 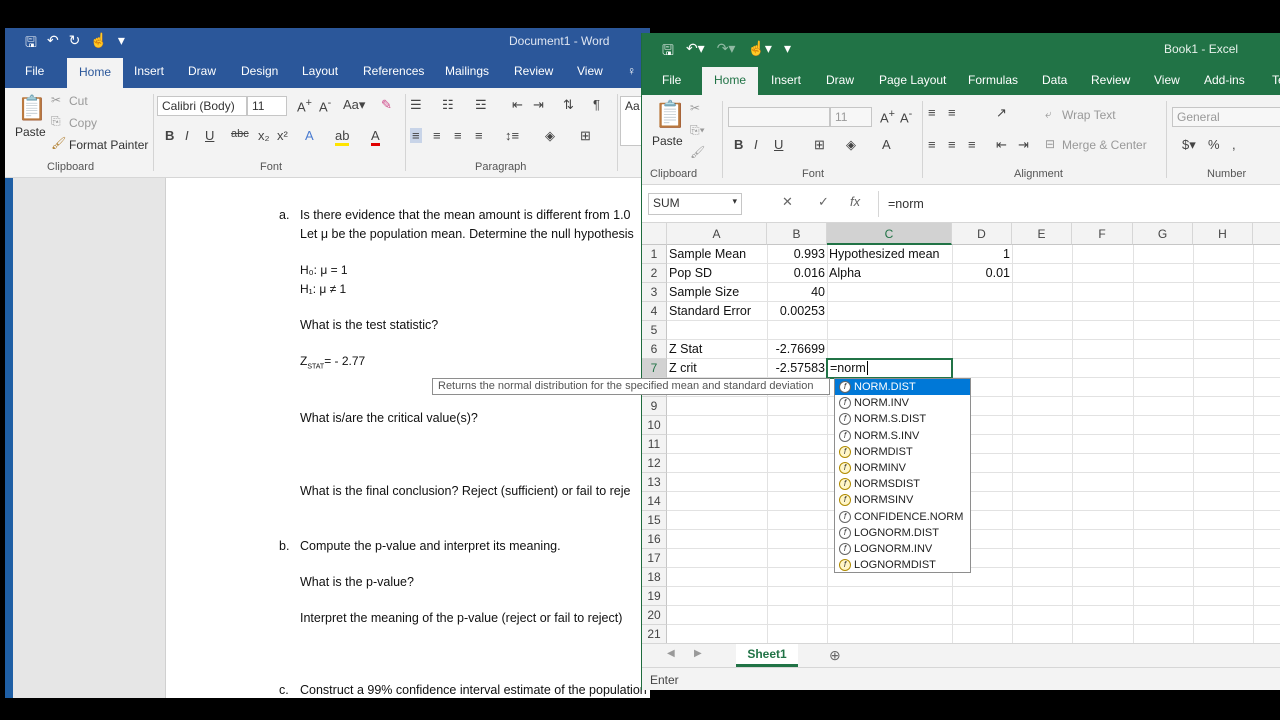 What do you see at coordinates (734, 201) in the screenshot?
I see `name-box-dropdown-icon: ▾` at bounding box center [734, 201].